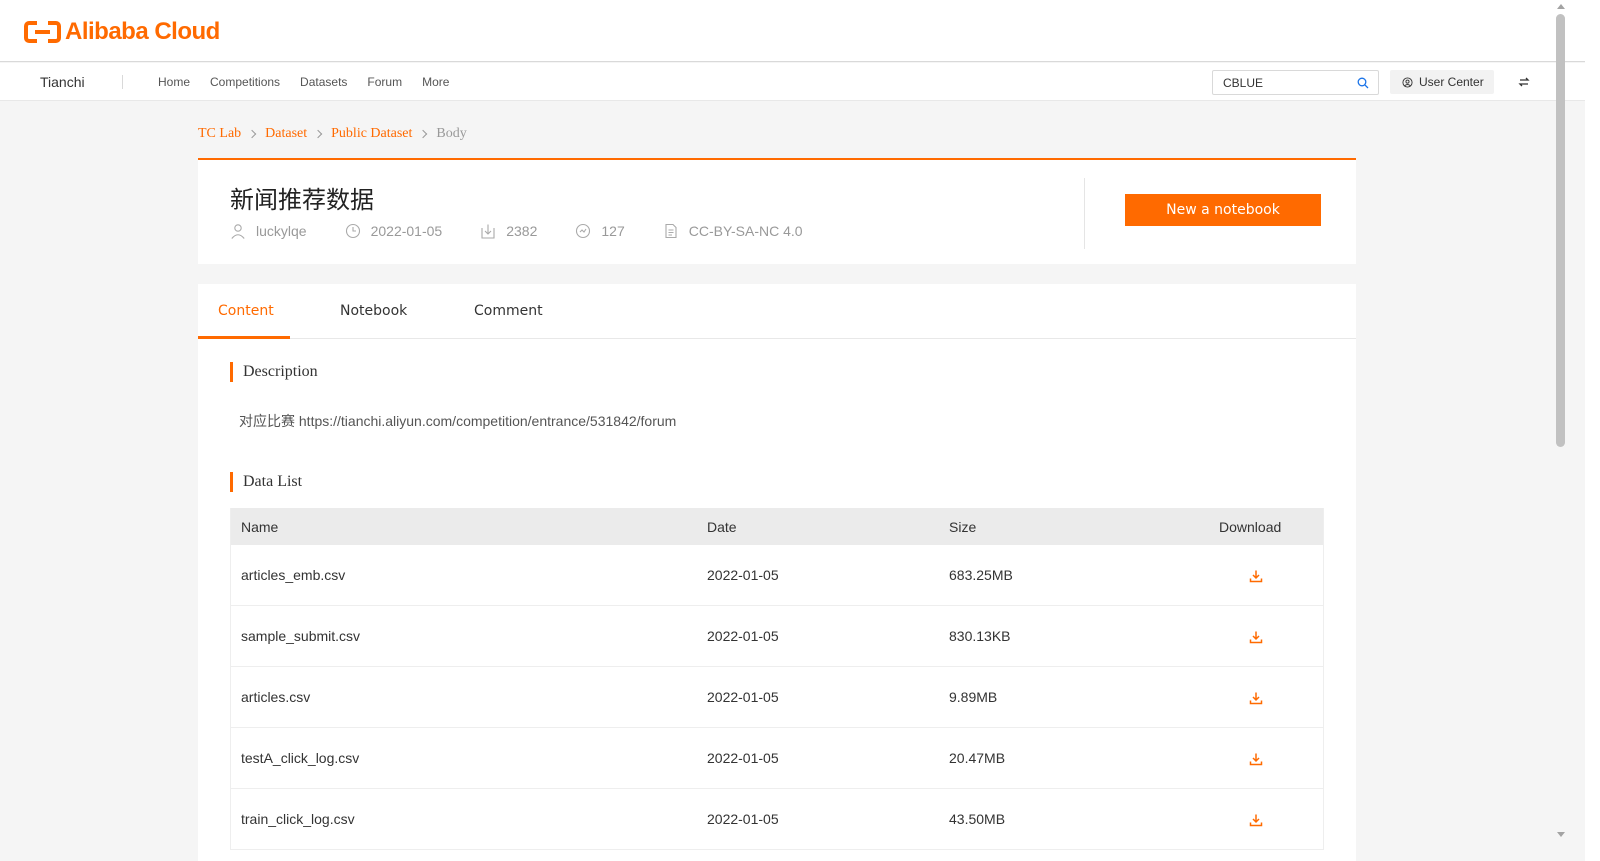  Describe the element at coordinates (1592, 430) in the screenshot. I see `scrollbar` at that location.